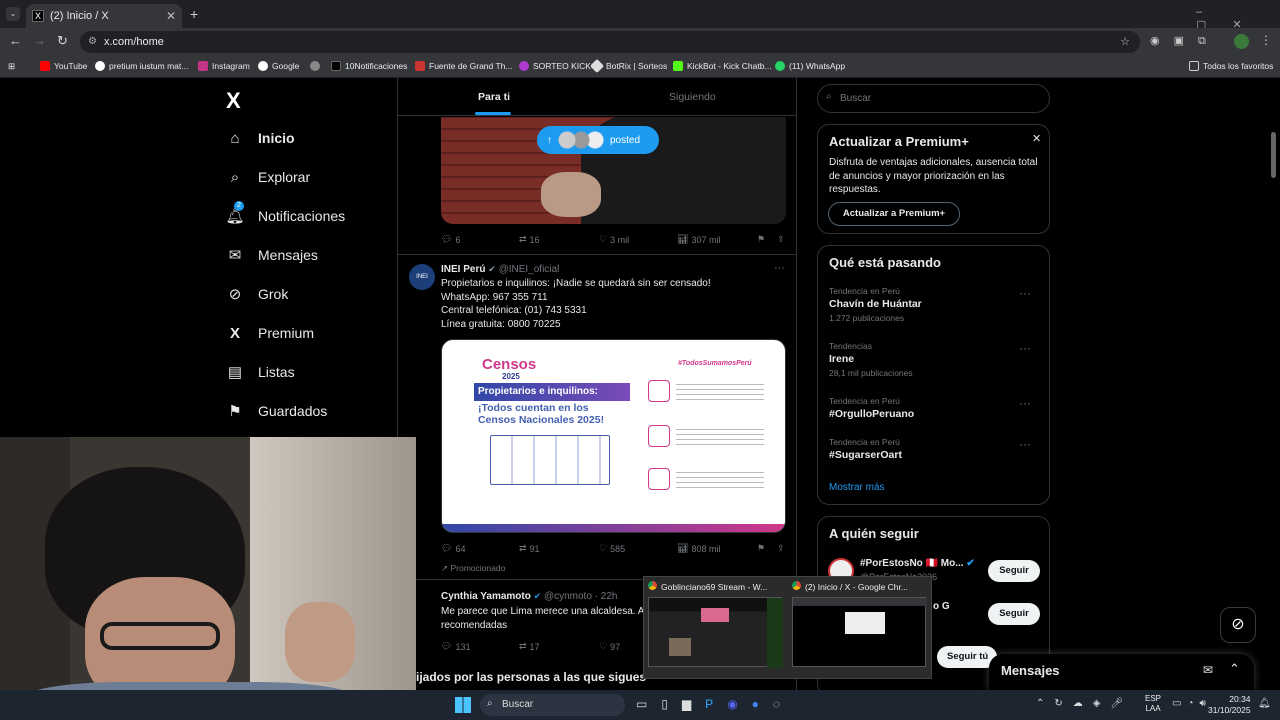 The height and width of the screenshot is (720, 1280). I want to click on x-icon: X, so click(234, 333).